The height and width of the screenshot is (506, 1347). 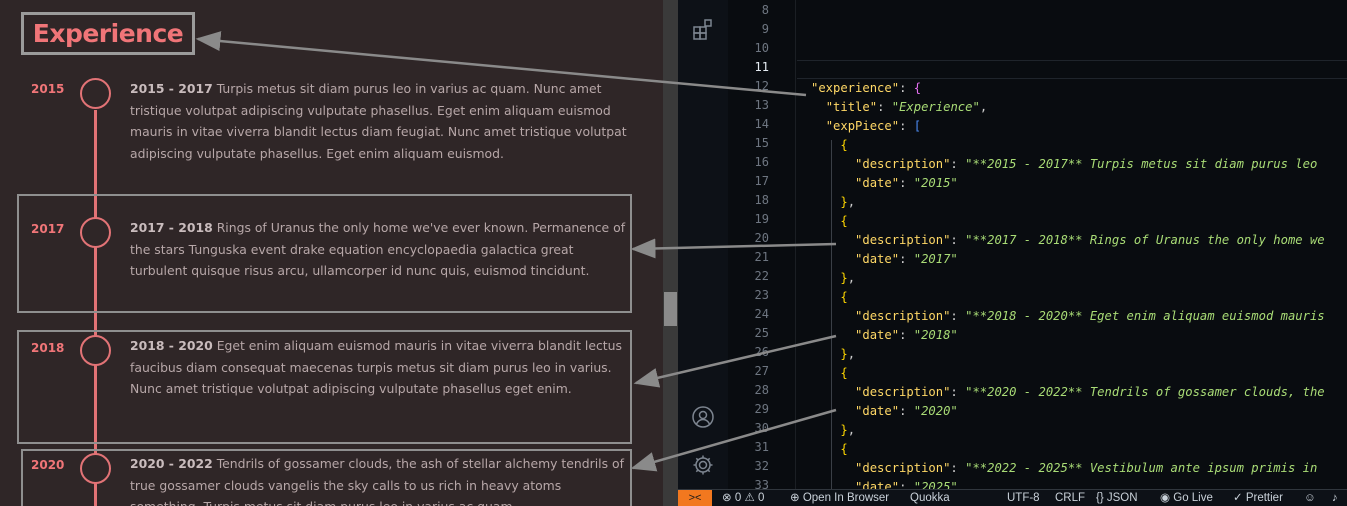 What do you see at coordinates (703, 465) in the screenshot?
I see `settings-gear-icon` at bounding box center [703, 465].